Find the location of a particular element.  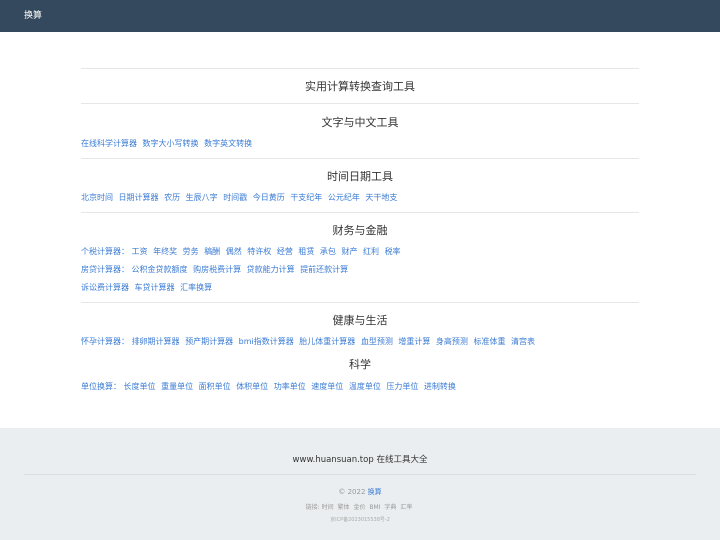

link-unit-volume: 体积单位 is located at coordinates (252, 386).